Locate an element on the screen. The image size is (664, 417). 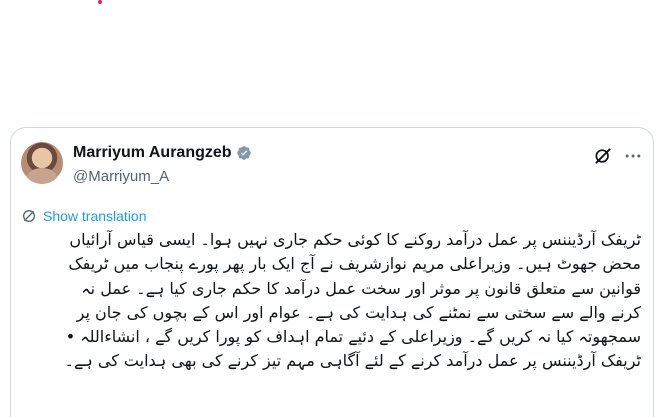
author-name-row: Marriyum Aurangzeb is located at coordinates (162, 153).